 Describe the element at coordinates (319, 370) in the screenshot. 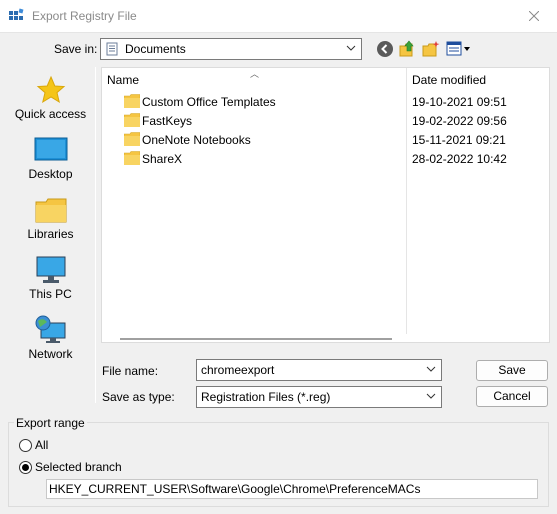

I see `file-name-input: chromeexport` at that location.